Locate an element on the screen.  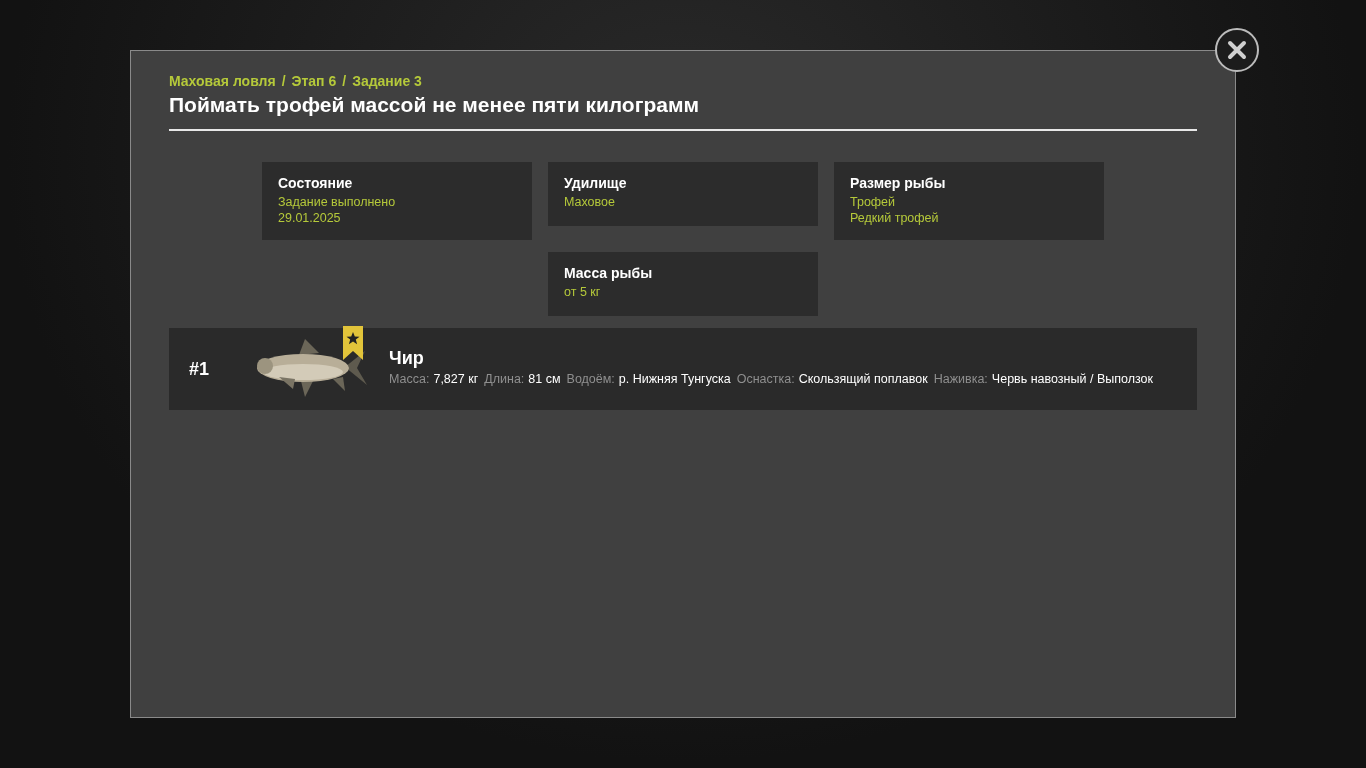
card-heading: Размер рыбы is located at coordinates (898, 183).